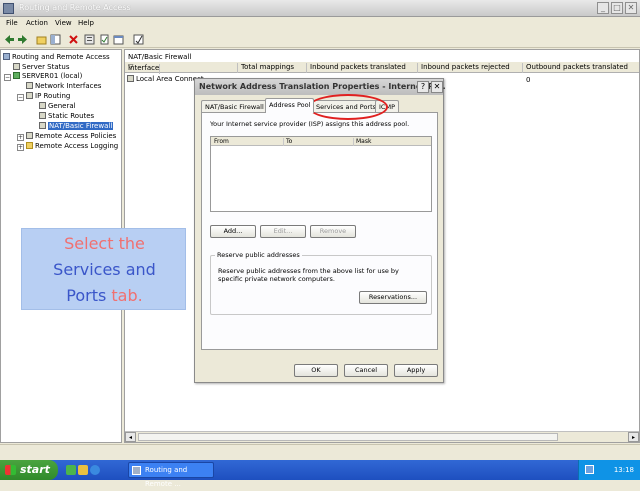 This screenshot has width=640, height=491. I want to click on close-button: ✕, so click(631, 8).